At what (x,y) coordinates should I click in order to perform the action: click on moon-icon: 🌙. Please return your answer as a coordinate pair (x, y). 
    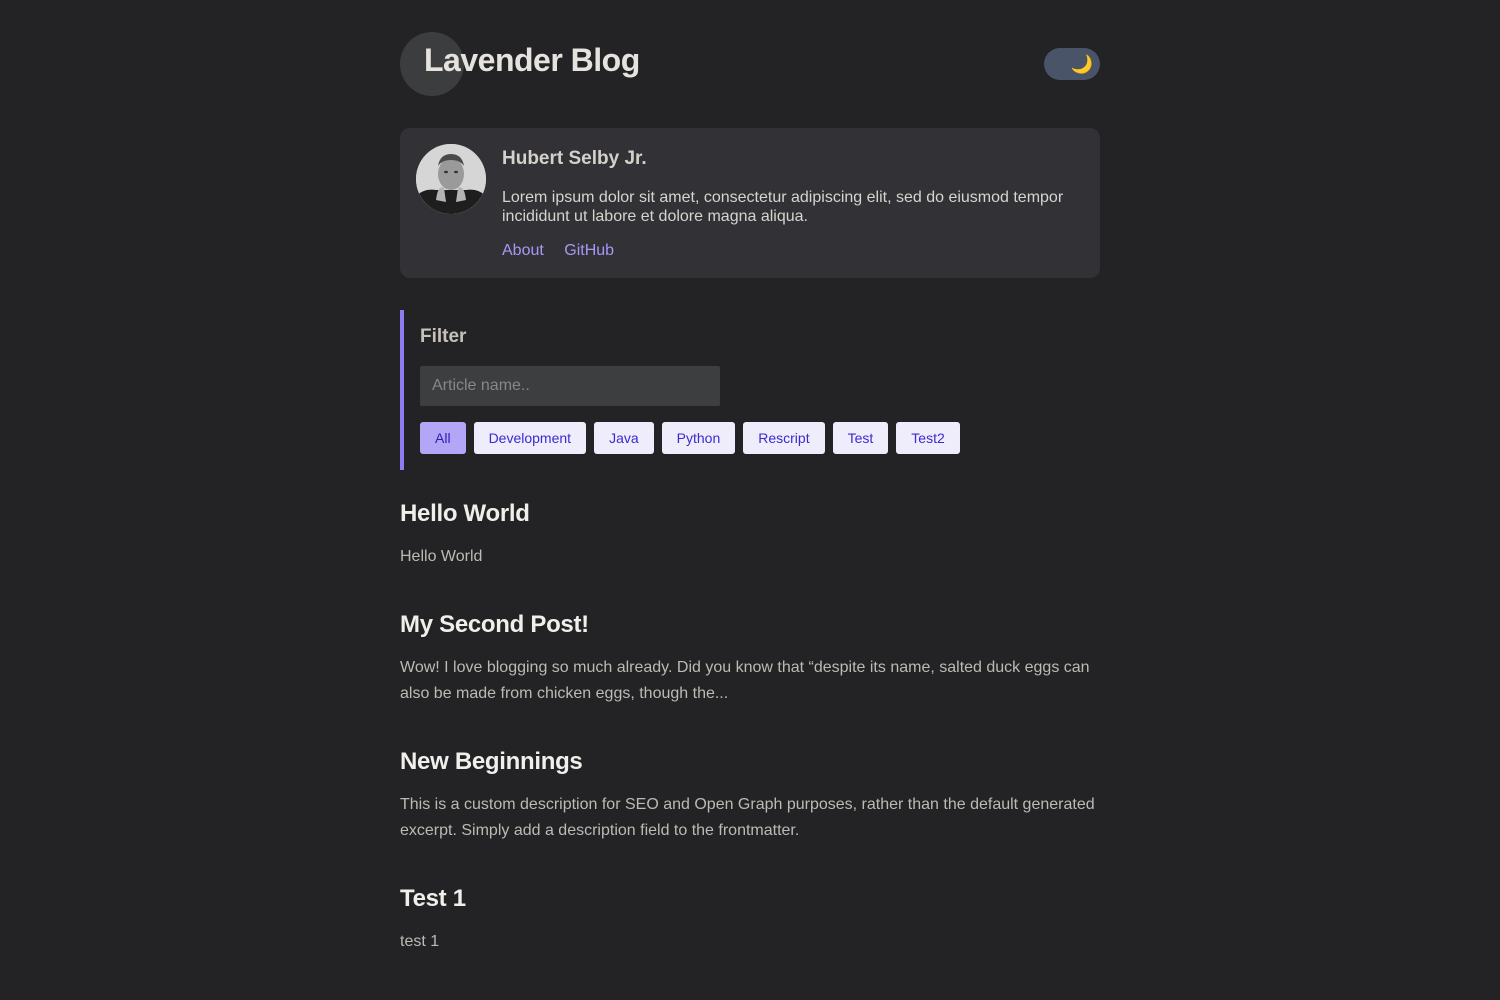
    Looking at the image, I should click on (1082, 64).